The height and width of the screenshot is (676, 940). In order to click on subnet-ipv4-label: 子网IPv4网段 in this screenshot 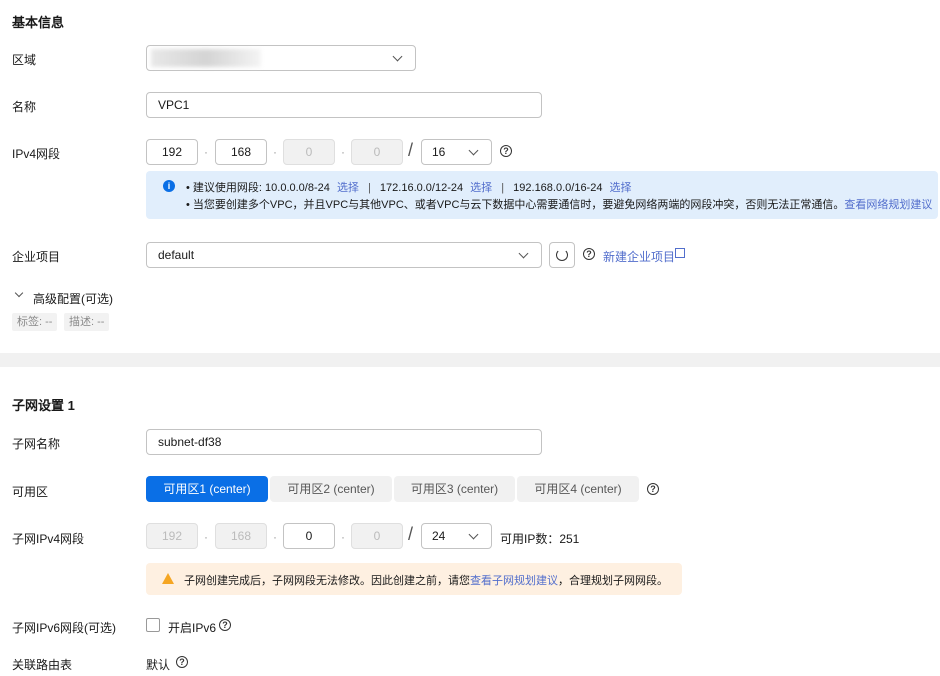, I will do `click(48, 539)`.